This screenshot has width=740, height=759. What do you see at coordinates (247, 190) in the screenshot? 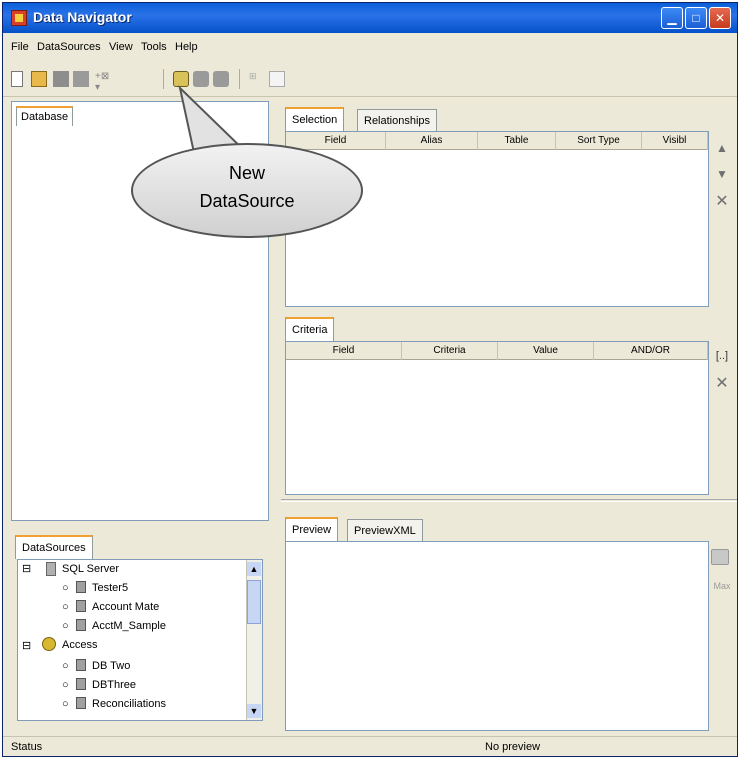
I see `new-datasource-callout: New DataSource` at bounding box center [247, 190].